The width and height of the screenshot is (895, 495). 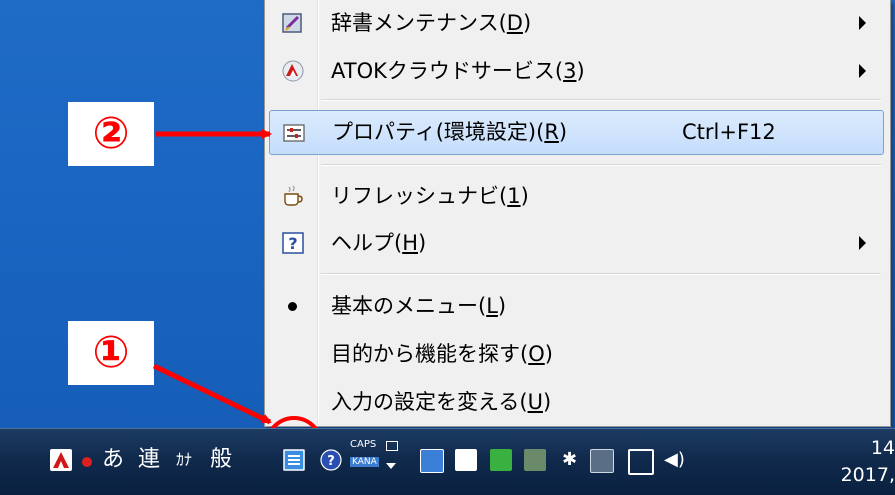 What do you see at coordinates (61, 460) in the screenshot?
I see `atok-logo-icon` at bounding box center [61, 460].